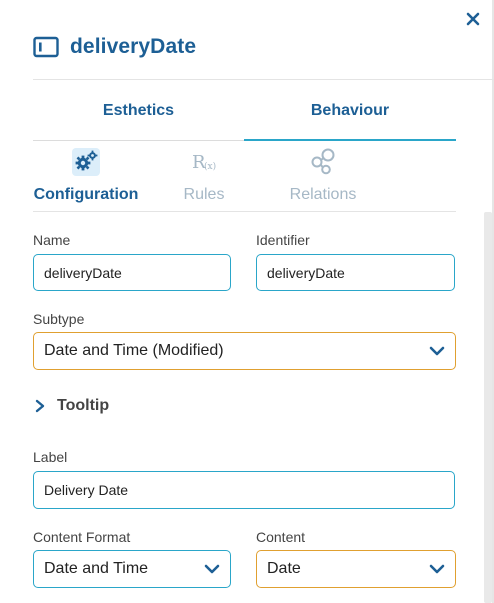  I want to click on subtab-label: Relations, so click(323, 194).